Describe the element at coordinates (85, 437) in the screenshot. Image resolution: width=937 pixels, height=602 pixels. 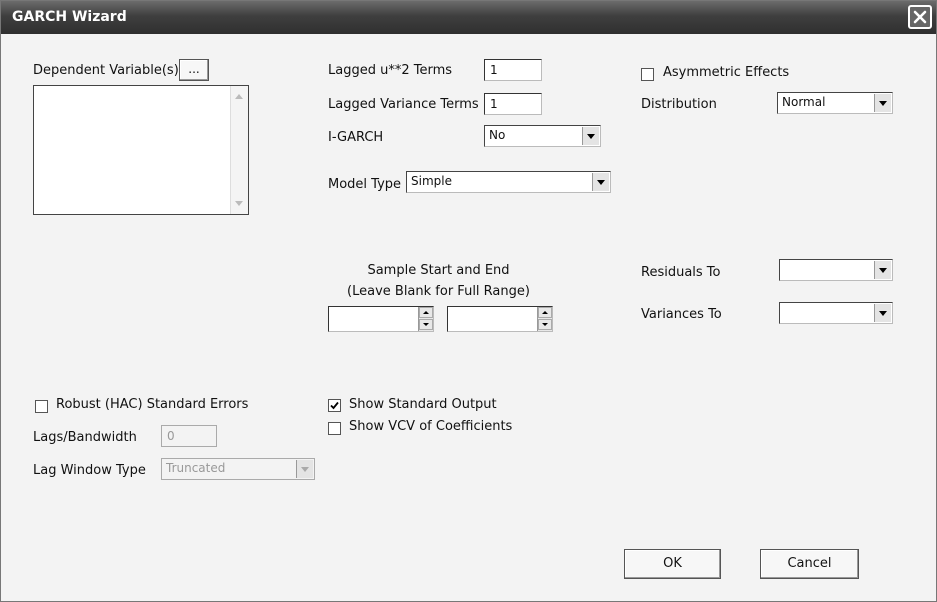
I see `lags-bandwidth-label: Lags/Bandwidth` at that location.